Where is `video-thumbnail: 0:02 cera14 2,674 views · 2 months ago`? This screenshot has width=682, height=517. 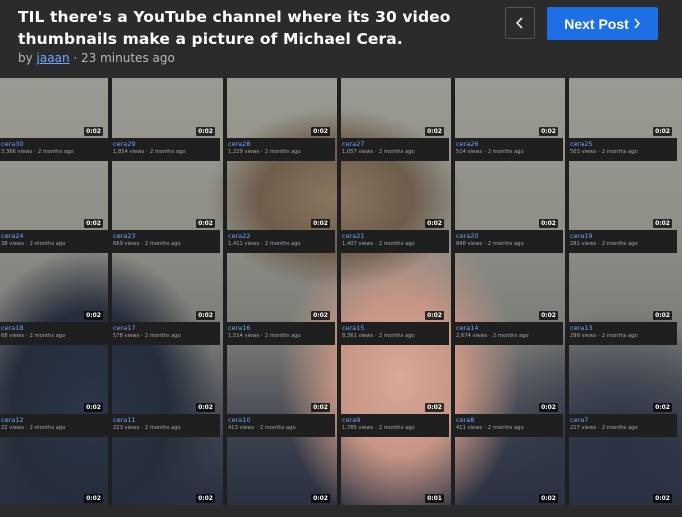 video-thumbnail: 0:02 cera14 2,674 views · 2 months ago is located at coordinates (509, 303).